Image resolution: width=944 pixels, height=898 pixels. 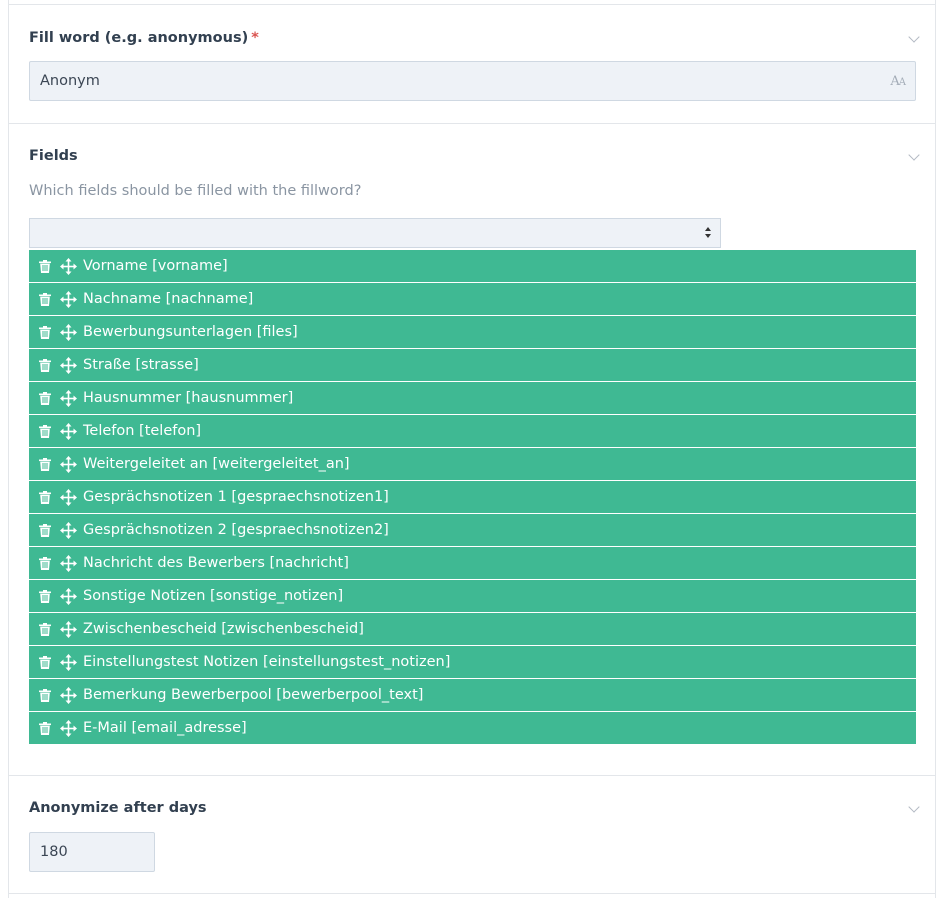 What do you see at coordinates (155, 266) in the screenshot?
I see `field-item-label: Vorname [vorname]` at bounding box center [155, 266].